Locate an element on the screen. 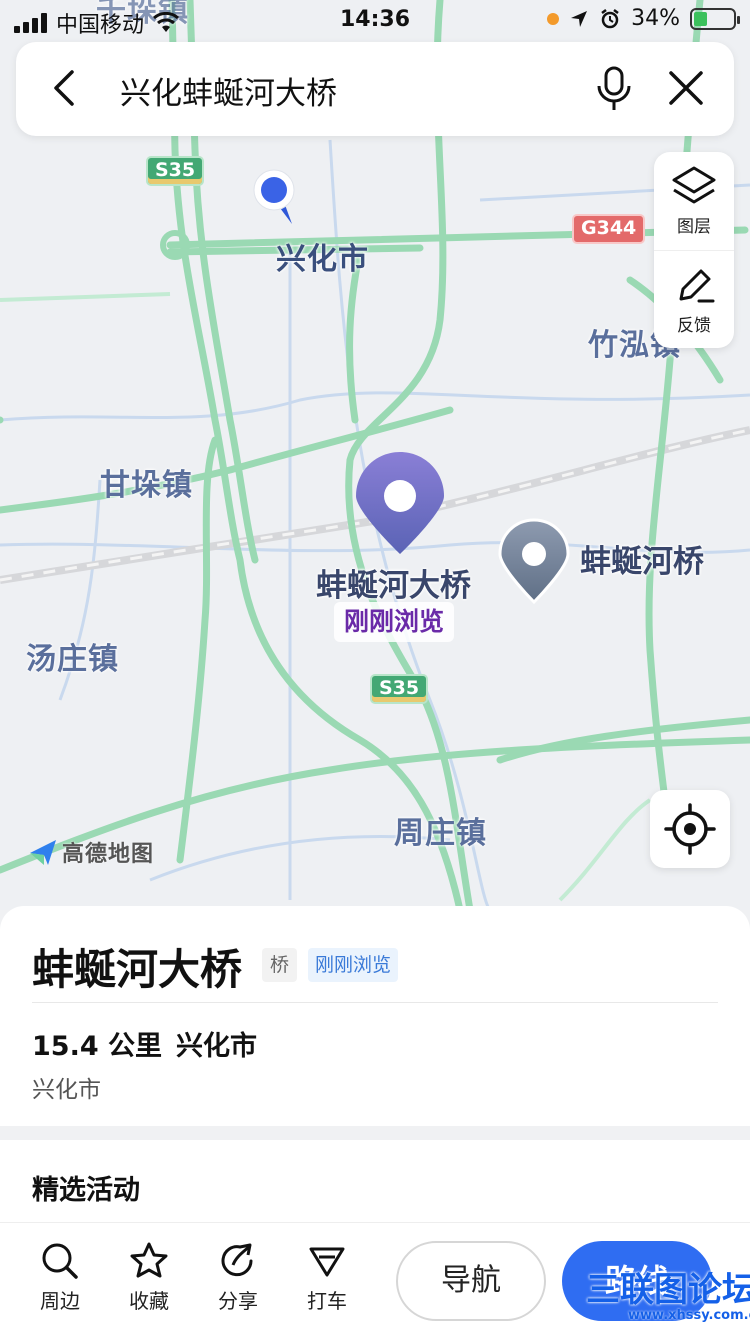  battery-percent: 34% is located at coordinates (655, 18).